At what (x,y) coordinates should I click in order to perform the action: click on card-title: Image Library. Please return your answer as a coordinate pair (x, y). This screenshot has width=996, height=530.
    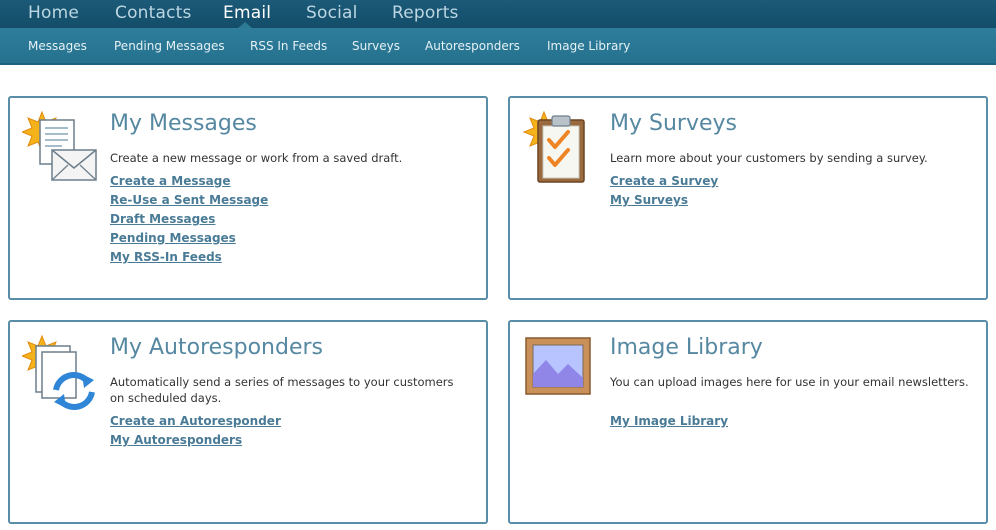
    Looking at the image, I should click on (686, 347).